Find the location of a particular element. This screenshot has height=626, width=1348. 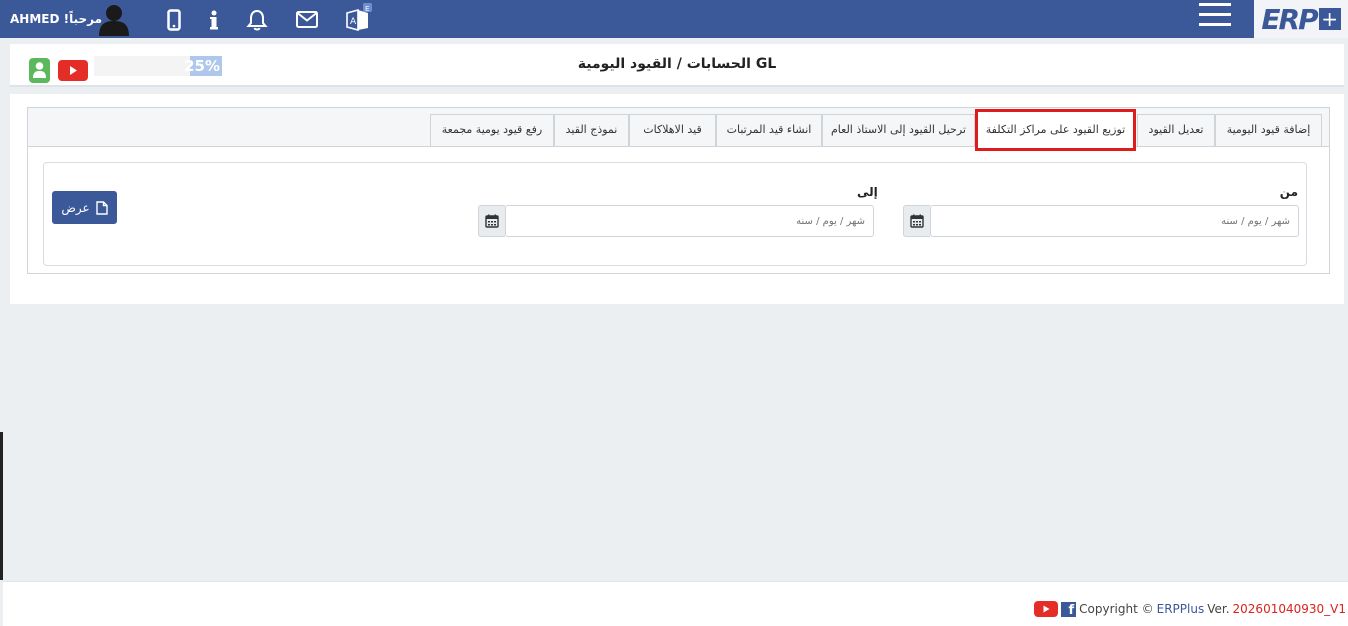

tab-add-journal-entries: إضافة قيود اليومية is located at coordinates (1268, 130).